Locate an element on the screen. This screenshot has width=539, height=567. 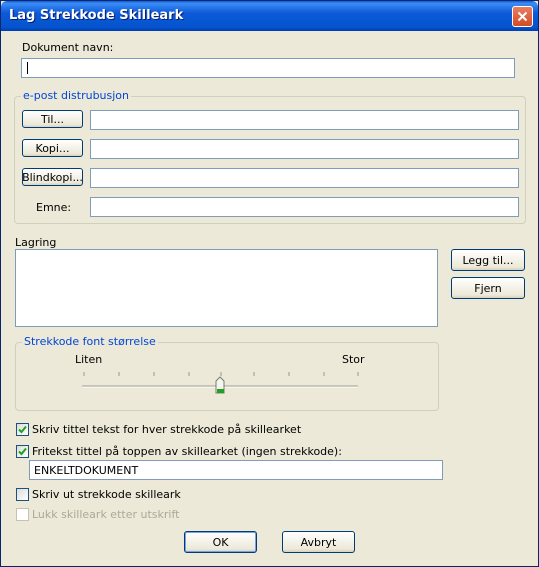
print-title-checkbox is located at coordinates (22, 429).